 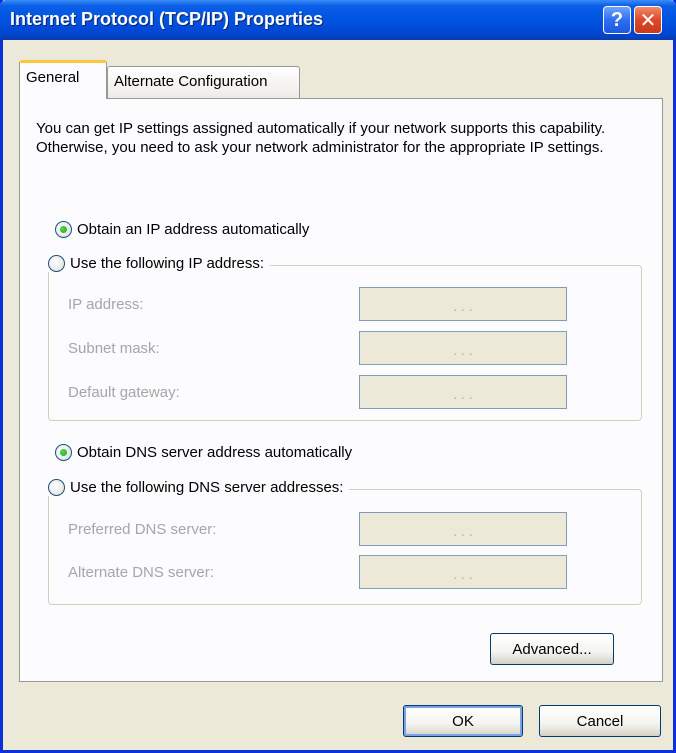 I want to click on close-icon: ✕, so click(x=648, y=20).